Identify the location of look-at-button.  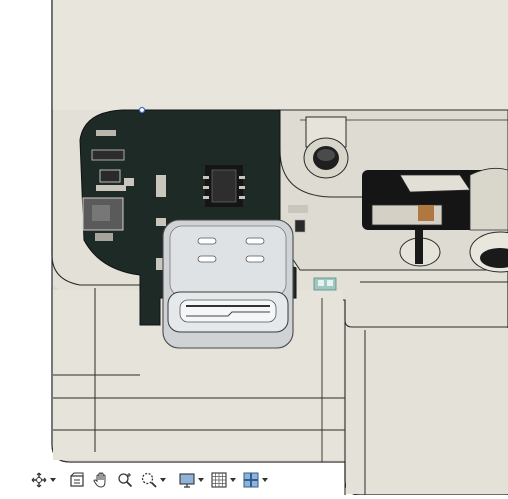
(77, 480).